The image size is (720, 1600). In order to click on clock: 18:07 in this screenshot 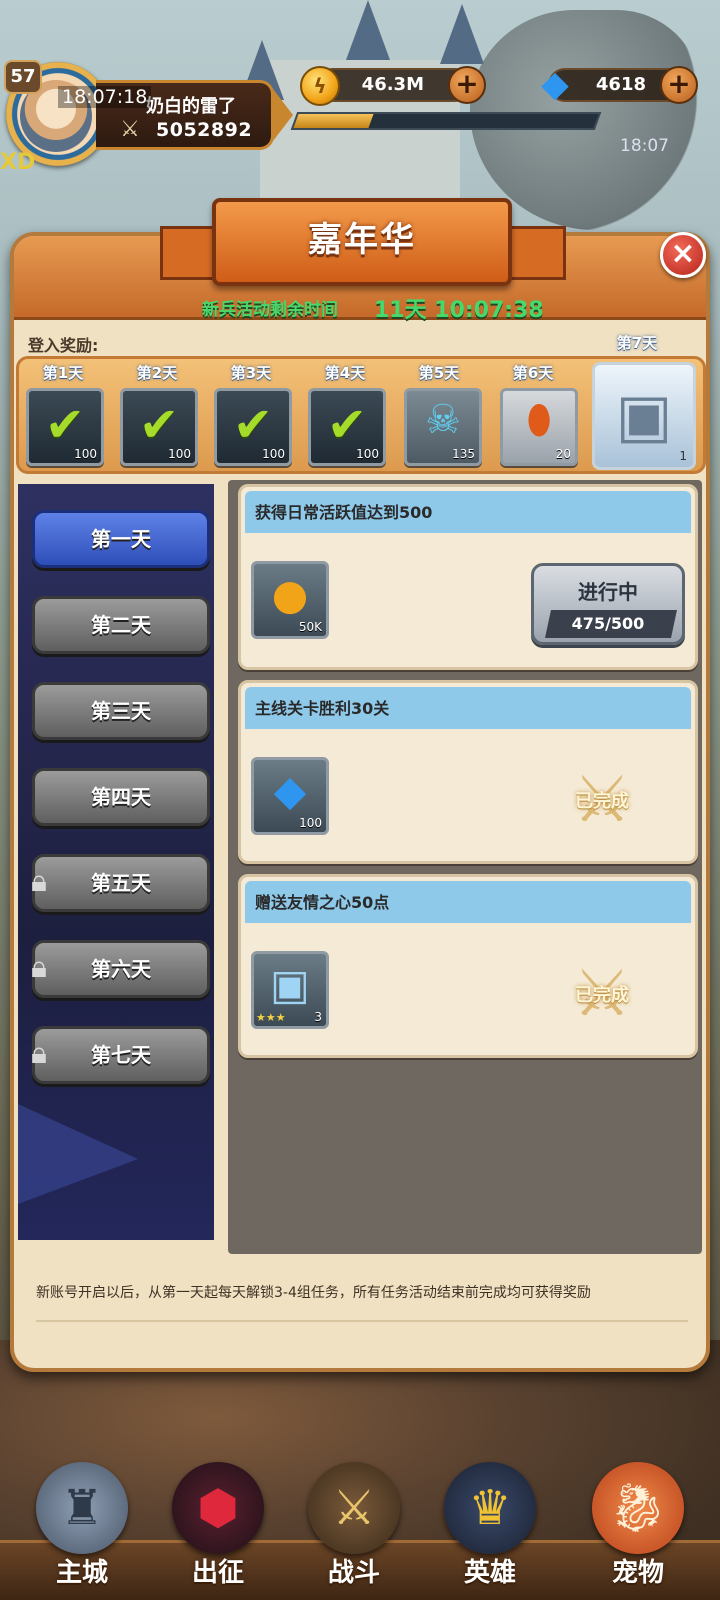, I will do `click(644, 146)`.